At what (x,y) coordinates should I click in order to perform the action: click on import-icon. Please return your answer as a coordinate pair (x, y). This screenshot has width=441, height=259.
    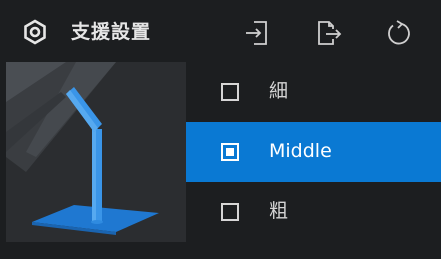
    Looking at the image, I should click on (257, 33).